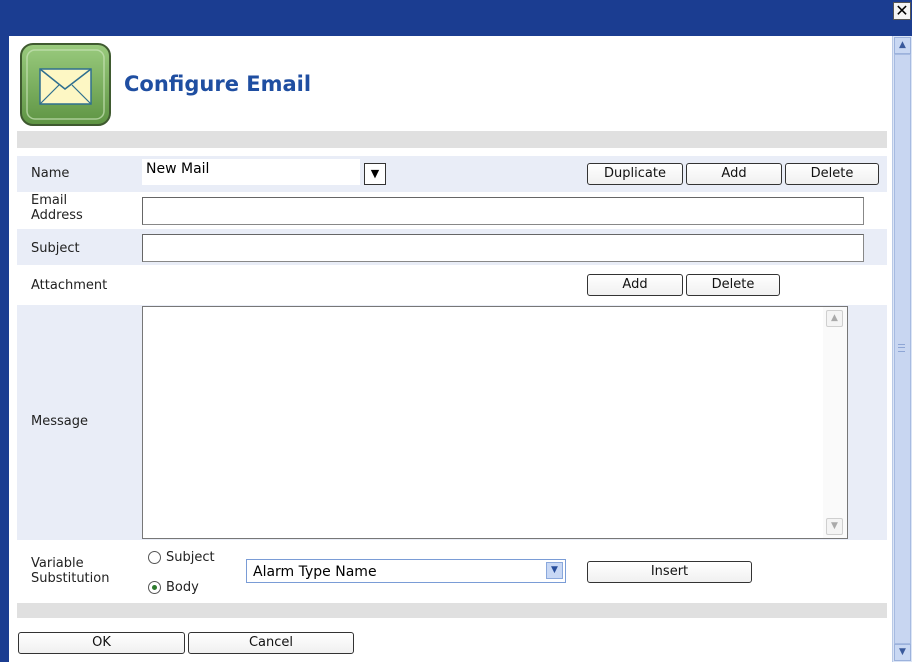  Describe the element at coordinates (4, 349) in the screenshot. I see `window-frame-left` at that location.